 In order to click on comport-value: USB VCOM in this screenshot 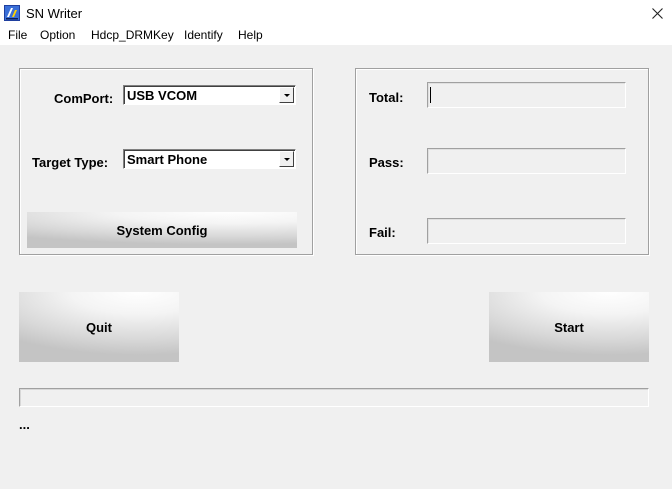, I will do `click(162, 95)`.